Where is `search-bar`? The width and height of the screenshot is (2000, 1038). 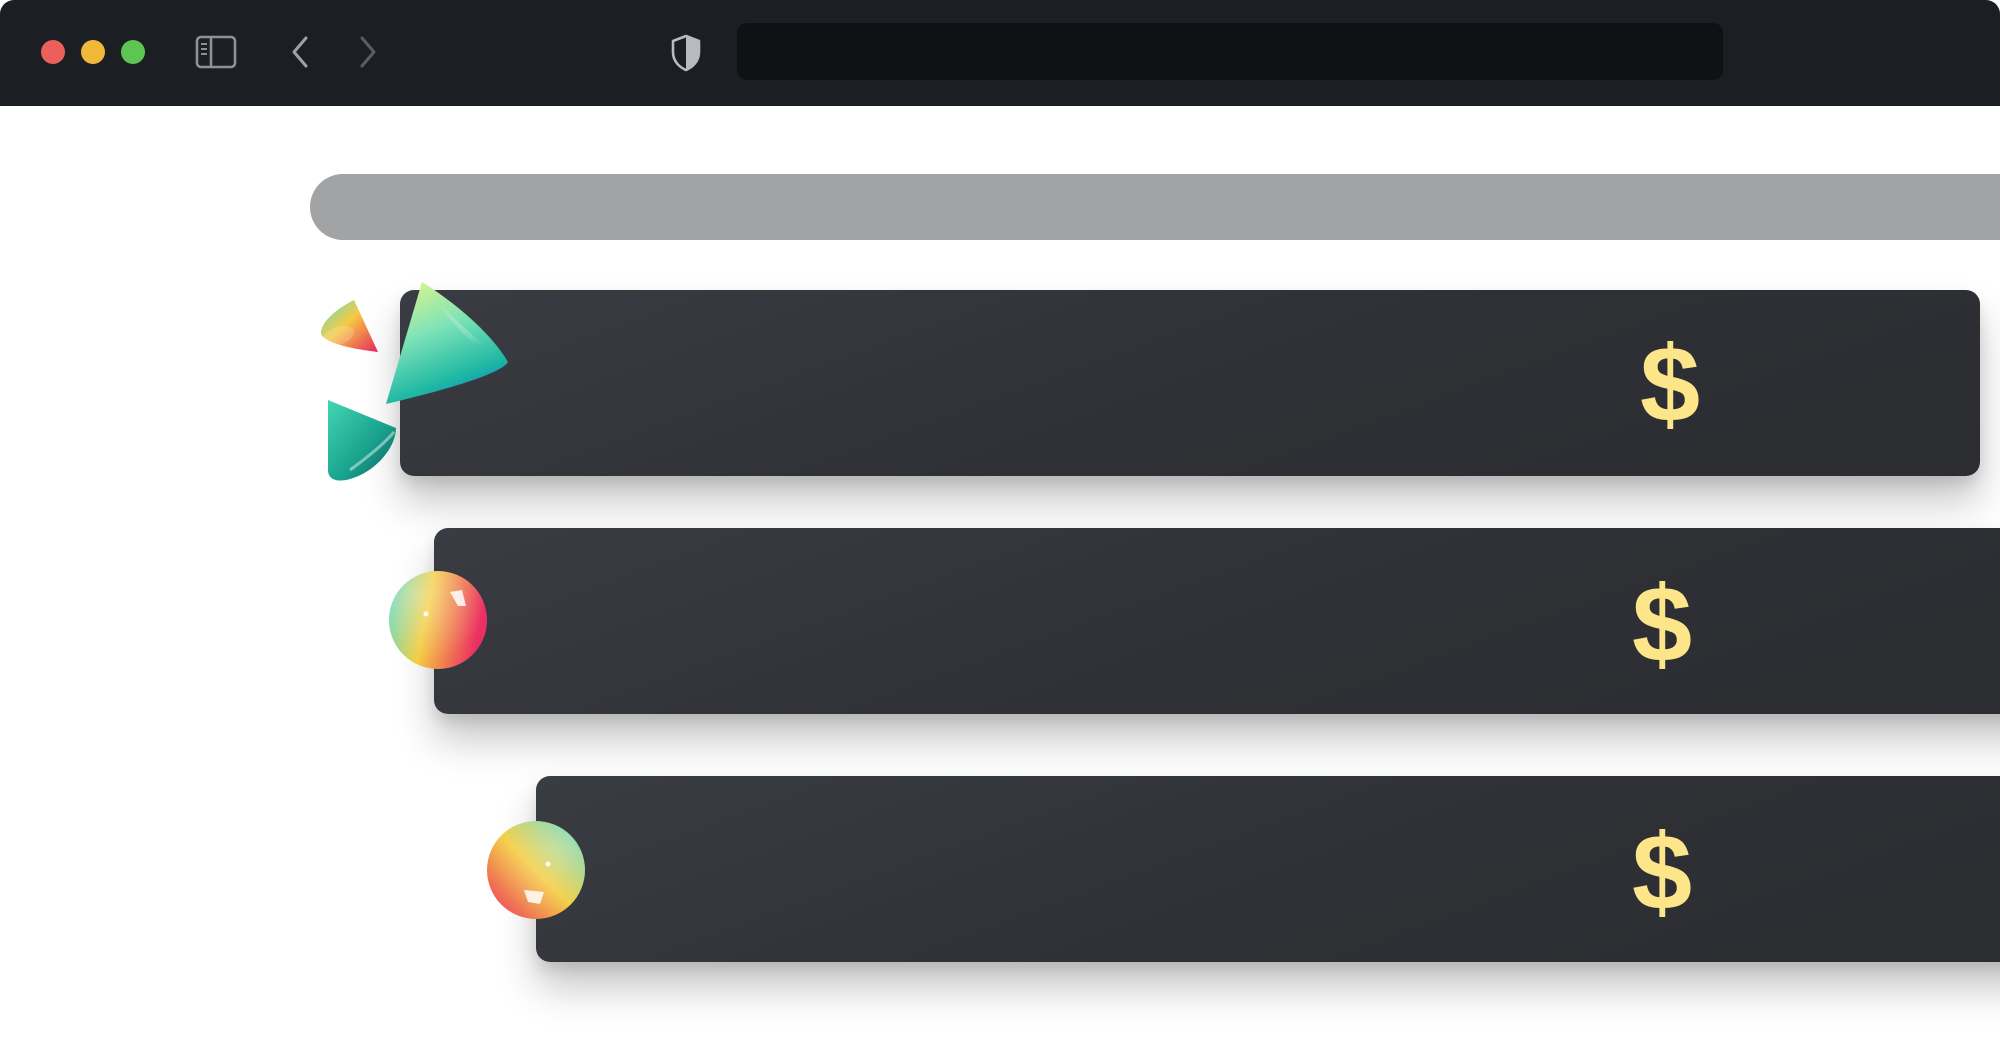
search-bar is located at coordinates (1155, 207).